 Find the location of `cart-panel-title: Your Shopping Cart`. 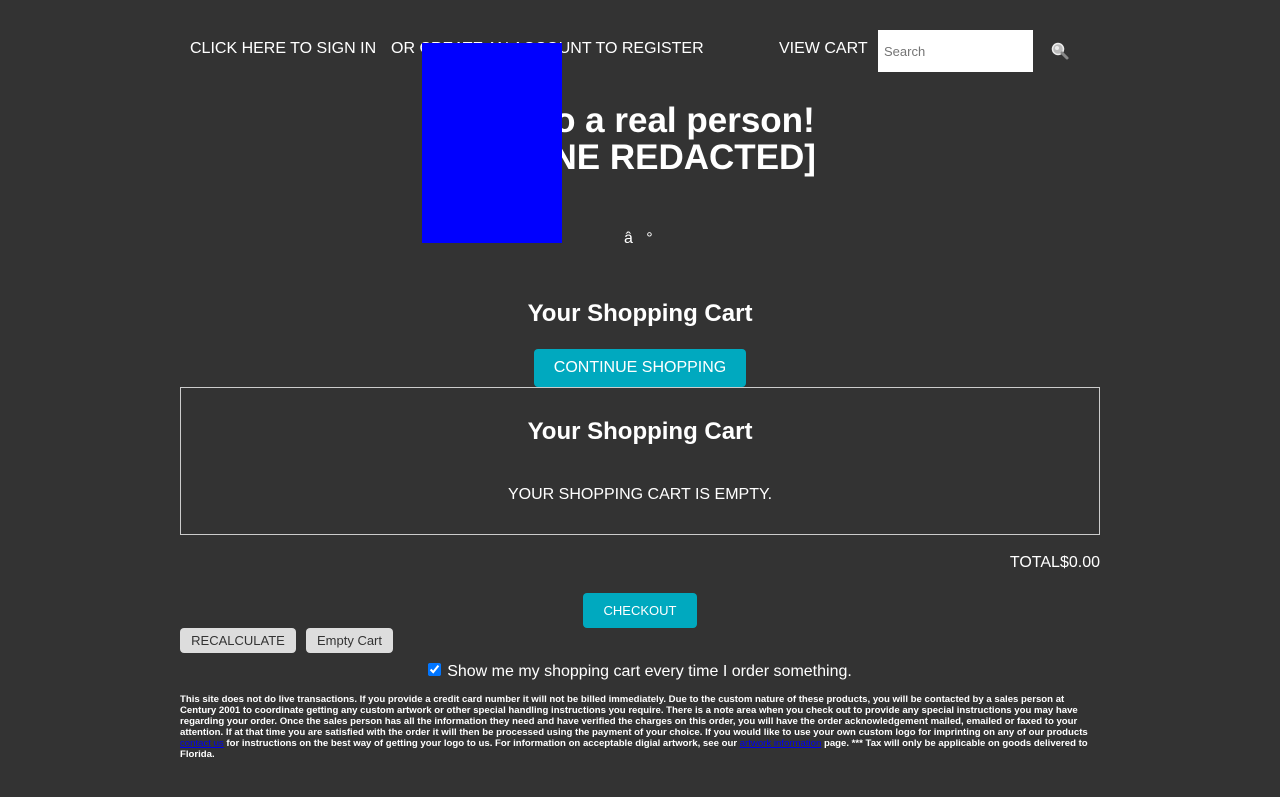

cart-panel-title: Your Shopping Cart is located at coordinates (640, 431).